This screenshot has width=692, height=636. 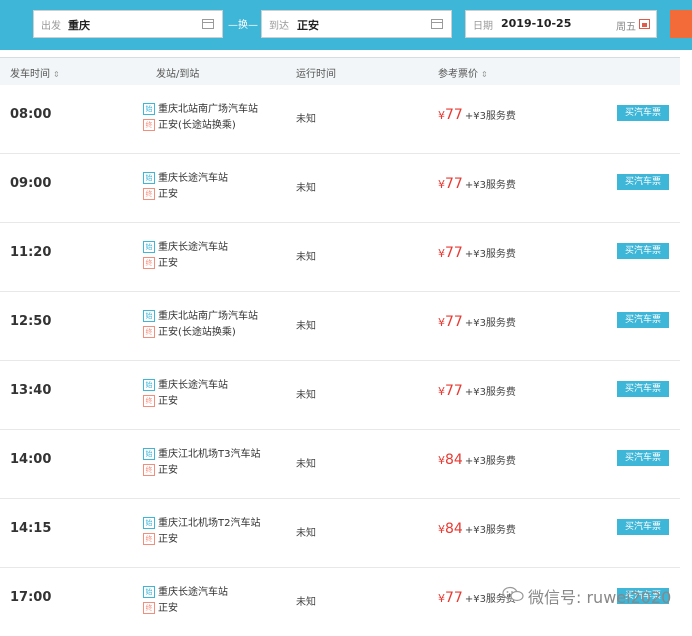 I want to click on header-price: 参考票价 ⇕, so click(x=463, y=72).